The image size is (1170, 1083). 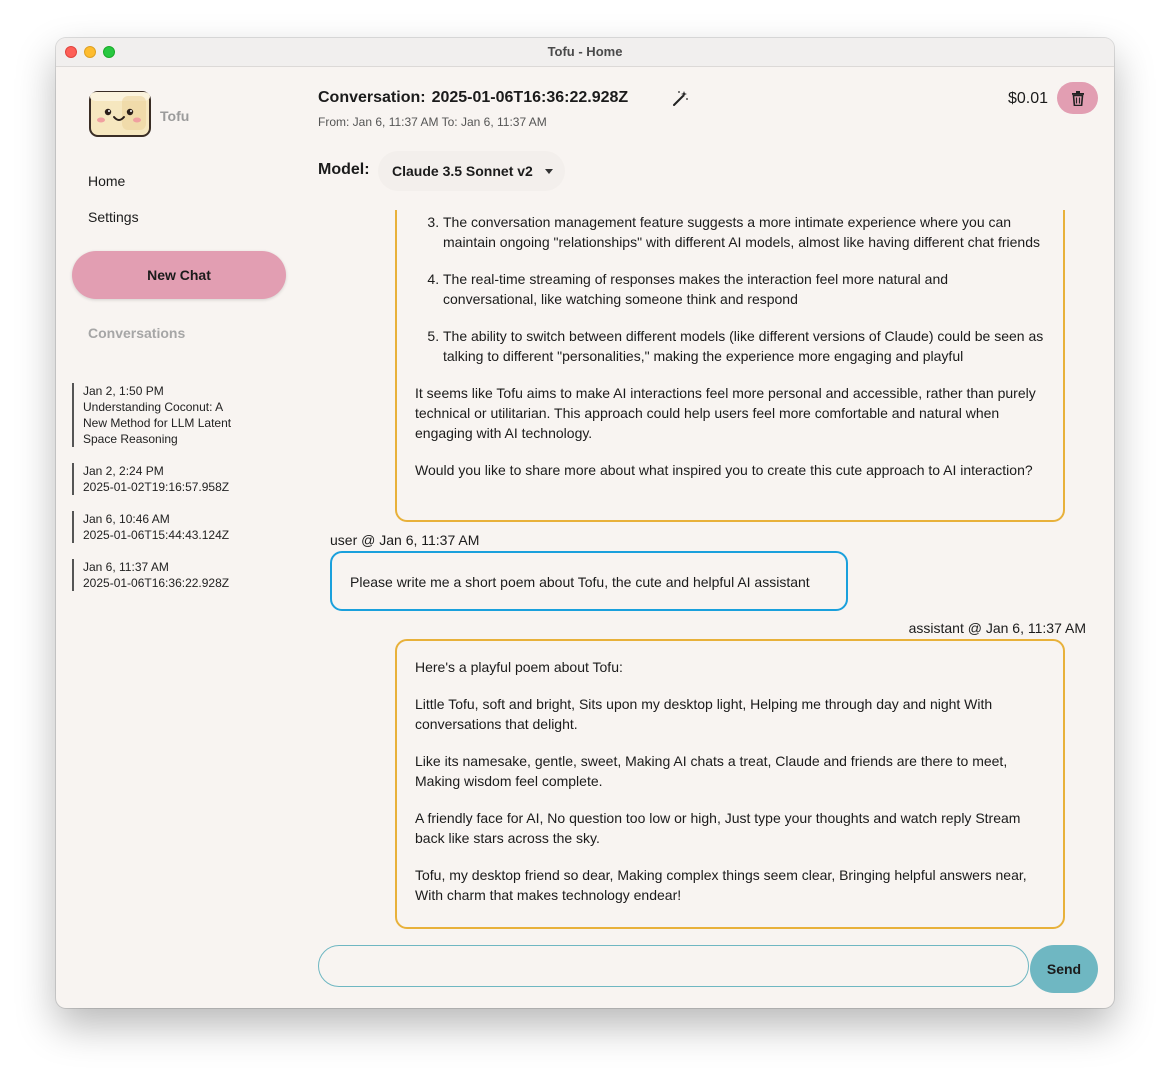 I want to click on conversation-title-heading: Conversation: 2025-01-06T16:36:22.928Z, so click(x=473, y=98).